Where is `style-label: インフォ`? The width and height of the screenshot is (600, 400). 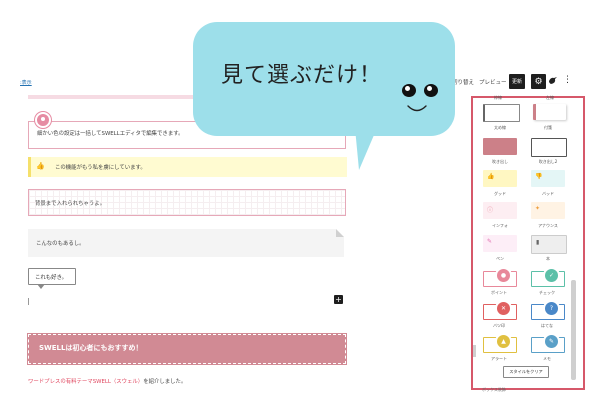 style-label: インフォ is located at coordinates (500, 225).